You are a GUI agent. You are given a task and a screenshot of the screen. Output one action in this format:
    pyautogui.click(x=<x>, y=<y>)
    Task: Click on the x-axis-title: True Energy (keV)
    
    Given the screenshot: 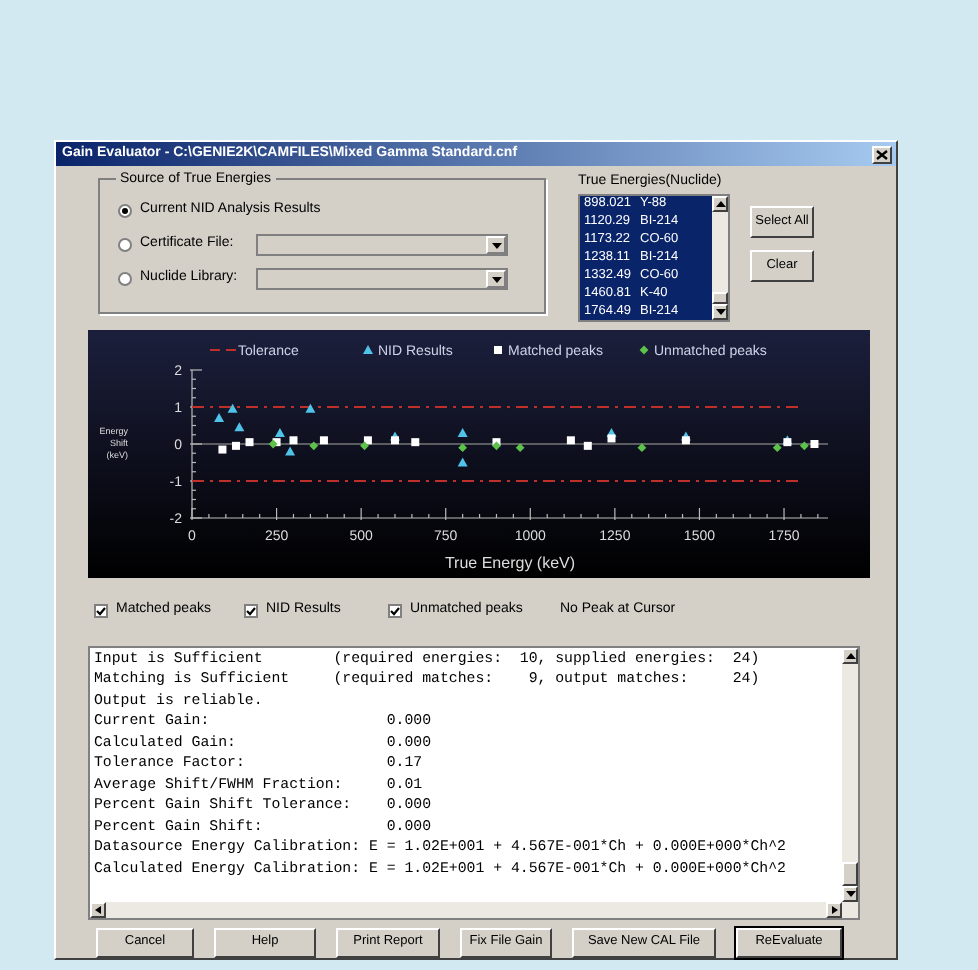 What is the action you would take?
    pyautogui.click(x=510, y=562)
    